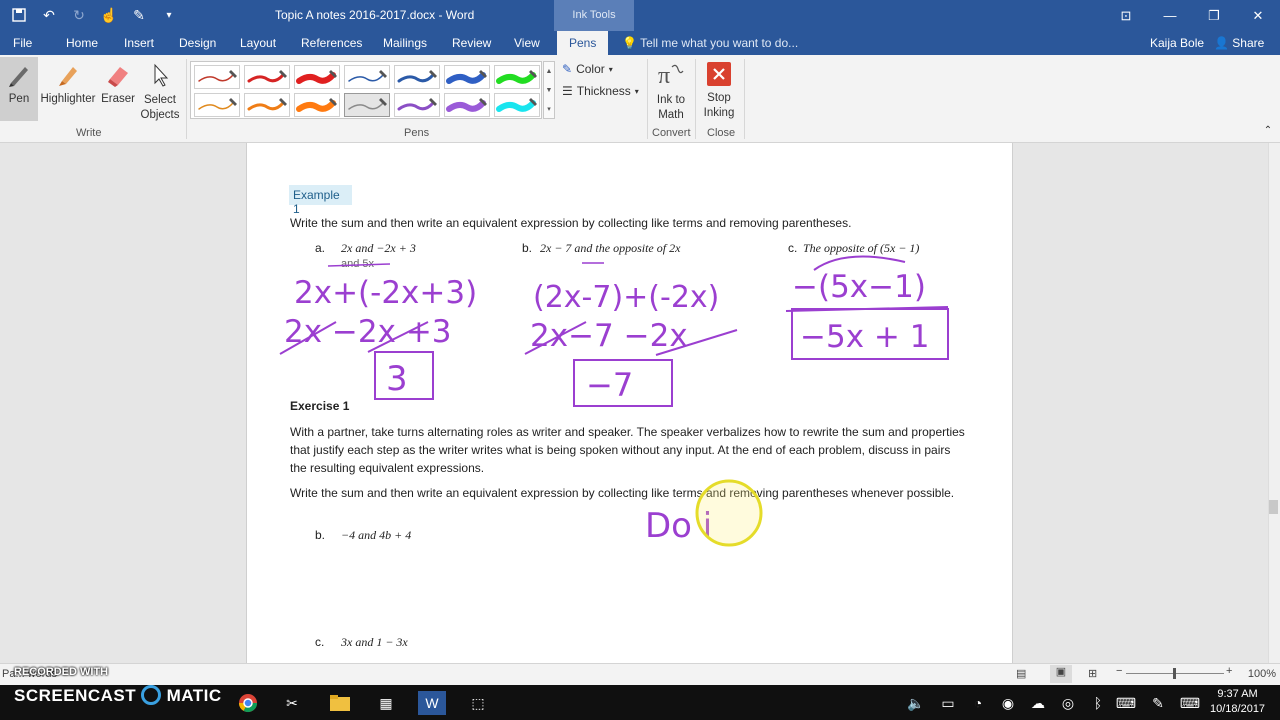 The height and width of the screenshot is (720, 1280). I want to click on tab-file: File, so click(22, 43).